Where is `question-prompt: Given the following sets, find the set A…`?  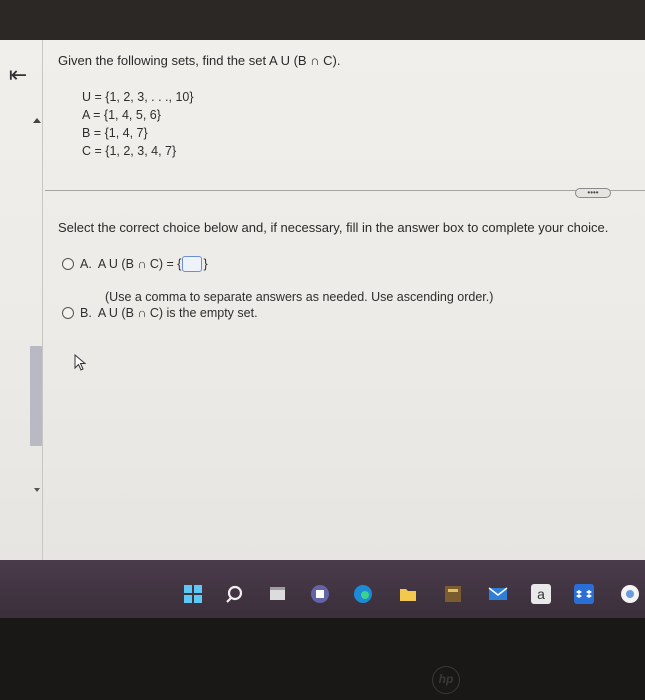
question-prompt: Given the following sets, find the set A… is located at coordinates (199, 60).